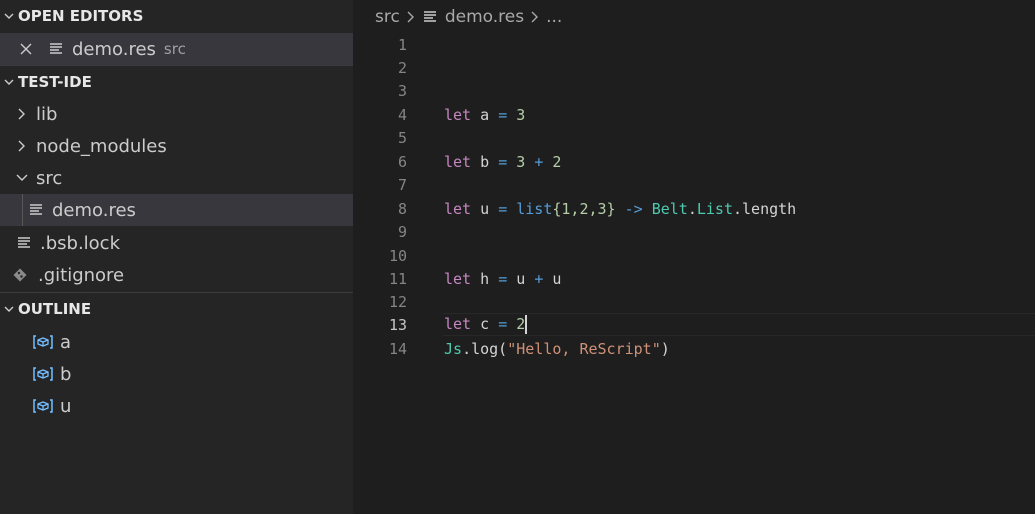 The height and width of the screenshot is (514, 1035). Describe the element at coordinates (397, 278) in the screenshot. I see `line-number: 11` at that location.